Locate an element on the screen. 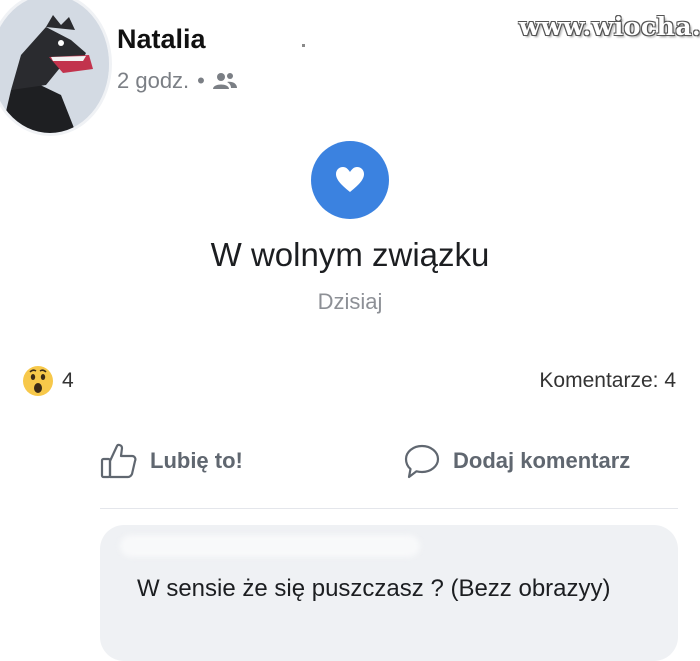 The image size is (700, 661). avatar is located at coordinates (56, 68).